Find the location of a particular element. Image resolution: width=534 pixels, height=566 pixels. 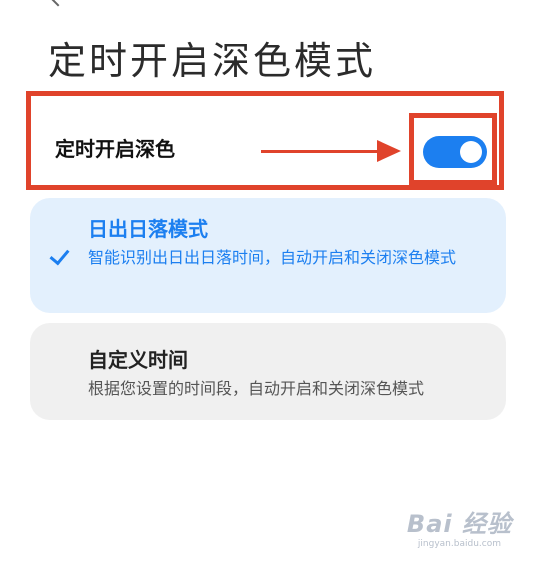

option-title: 自定义时间 is located at coordinates (138, 360).